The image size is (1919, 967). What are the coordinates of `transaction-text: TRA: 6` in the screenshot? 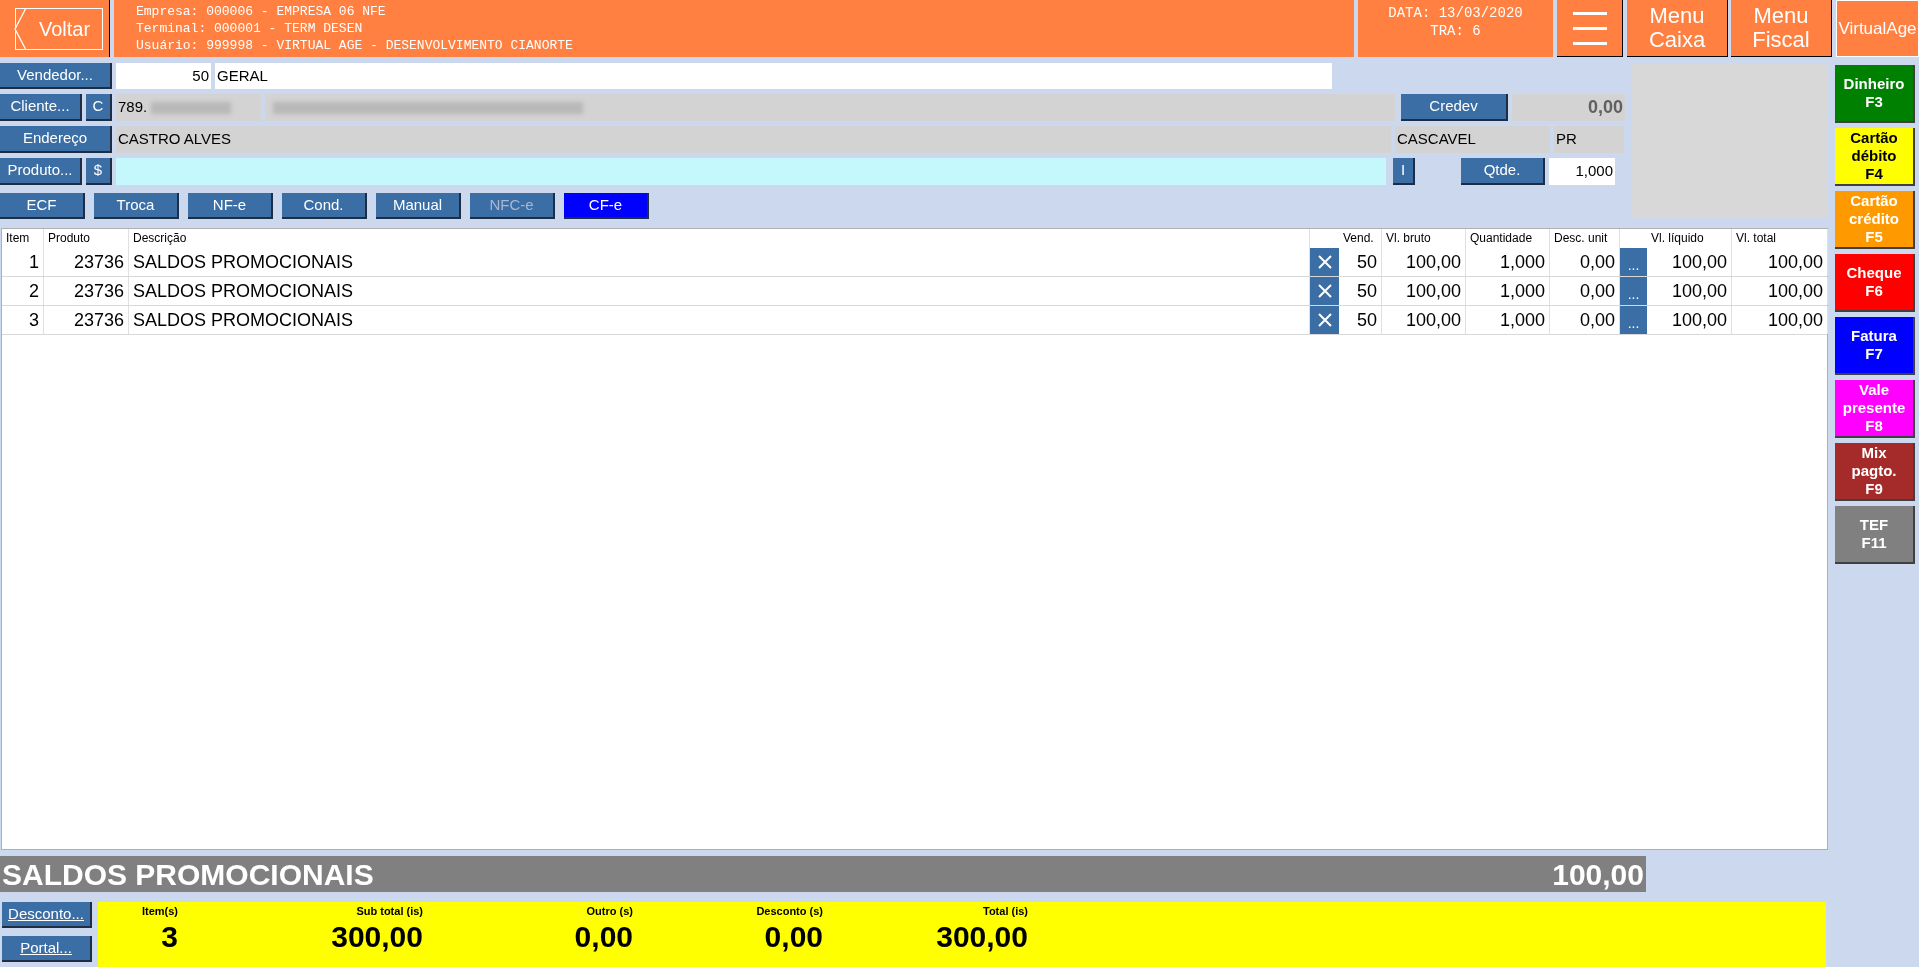 It's located at (1455, 31).